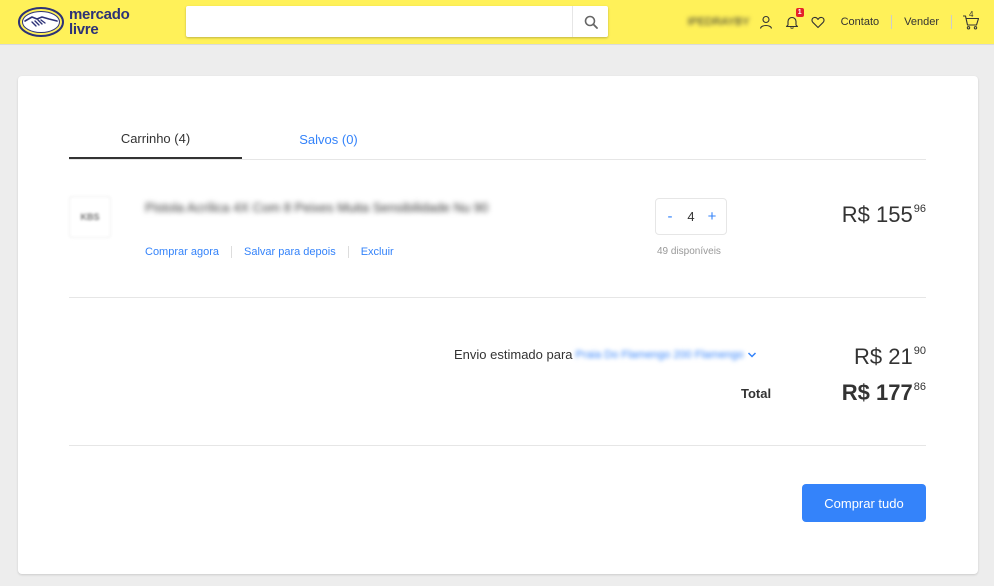 This screenshot has width=994, height=586. Describe the element at coordinates (919, 351) in the screenshot. I see `shipping-price-cents: 90` at that location.